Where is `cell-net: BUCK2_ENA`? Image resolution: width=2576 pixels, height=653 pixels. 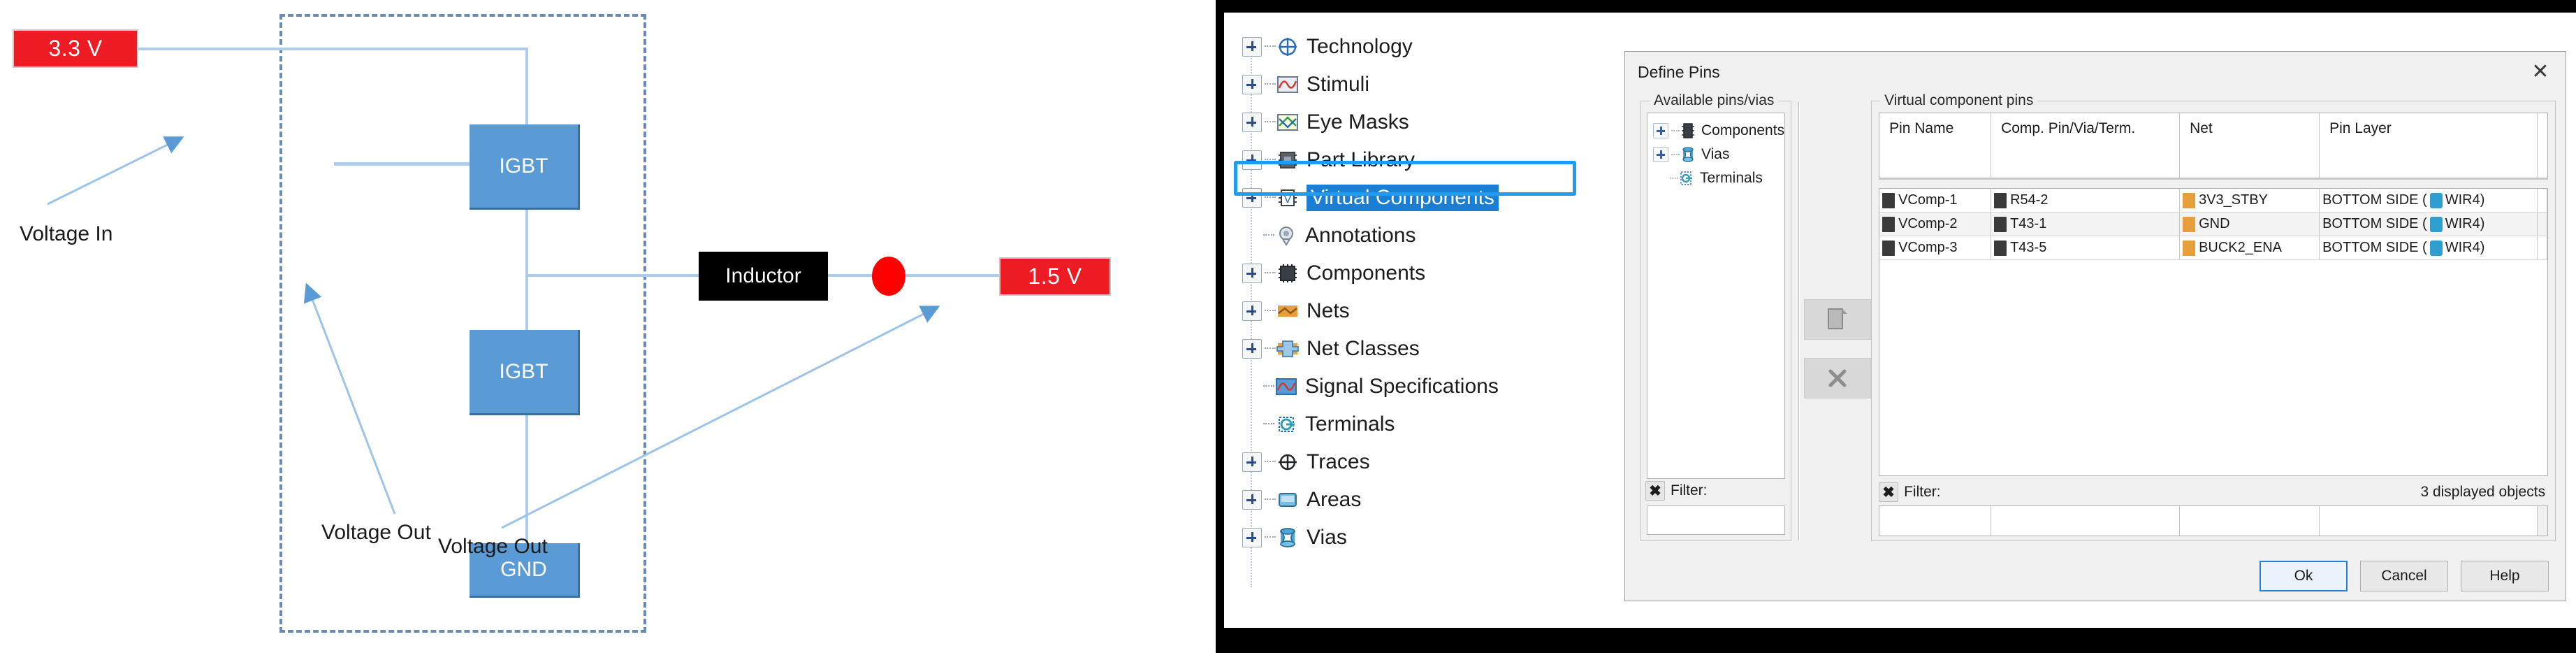 cell-net: BUCK2_ENA is located at coordinates (2250, 248).